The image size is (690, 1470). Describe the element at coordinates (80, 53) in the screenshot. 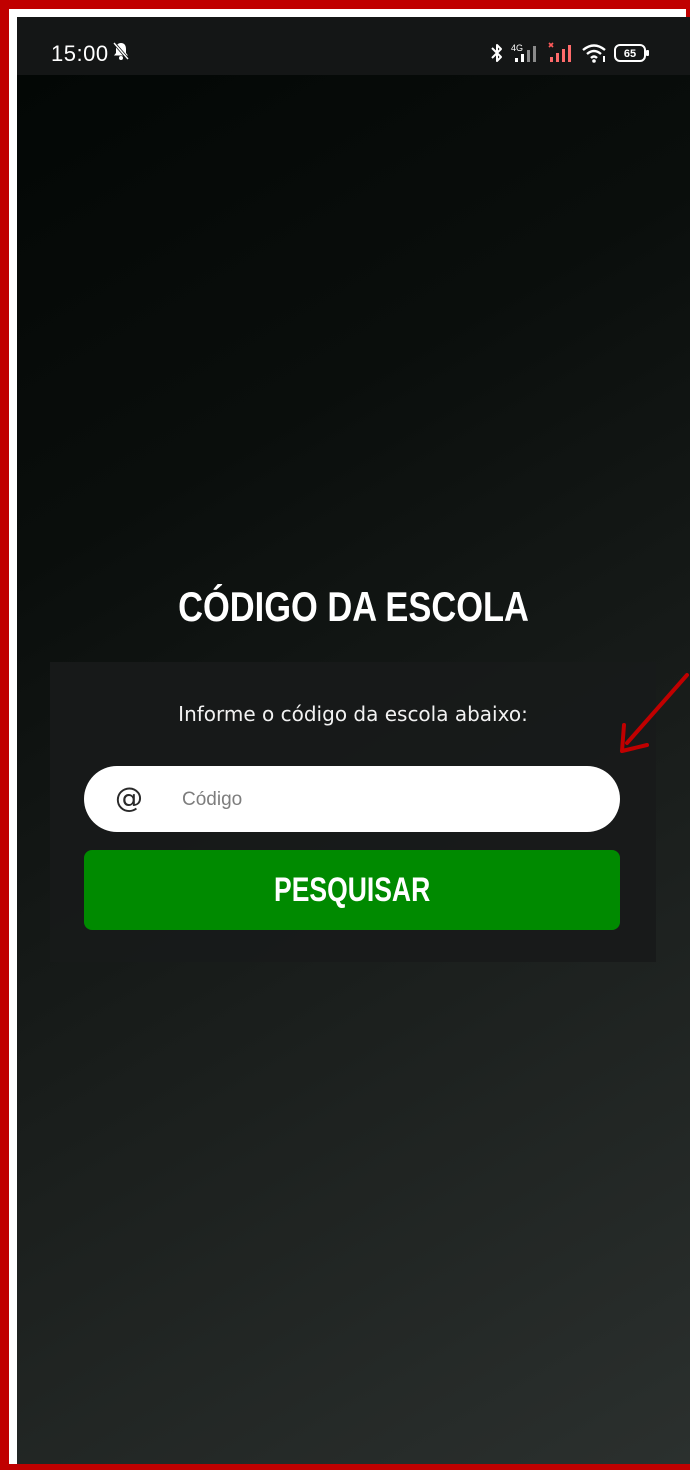

I see `status-time: 15:00` at that location.